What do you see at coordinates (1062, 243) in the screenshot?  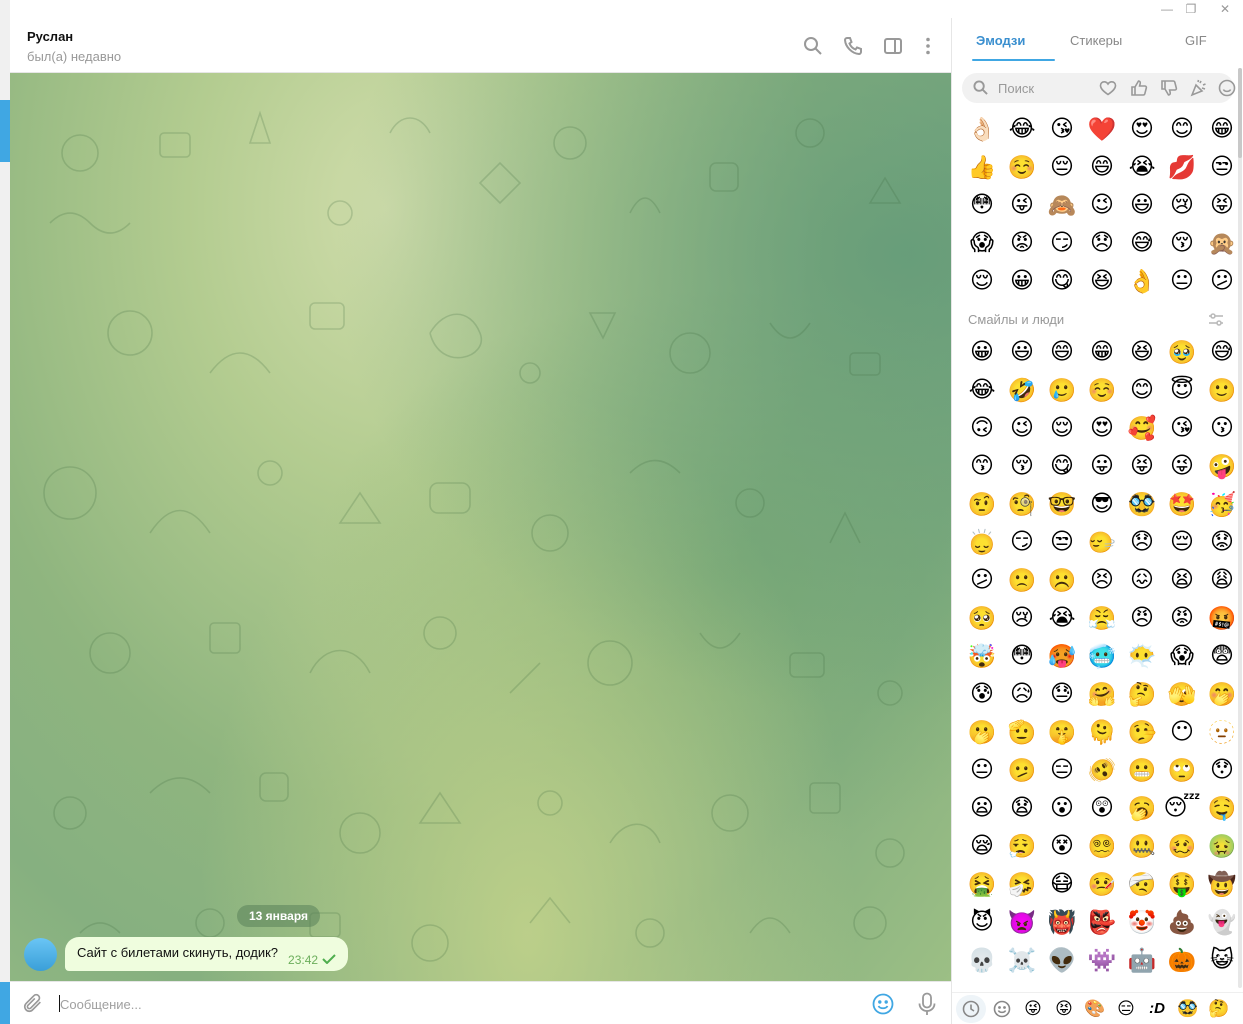 I see `recent-emoji: 😏` at bounding box center [1062, 243].